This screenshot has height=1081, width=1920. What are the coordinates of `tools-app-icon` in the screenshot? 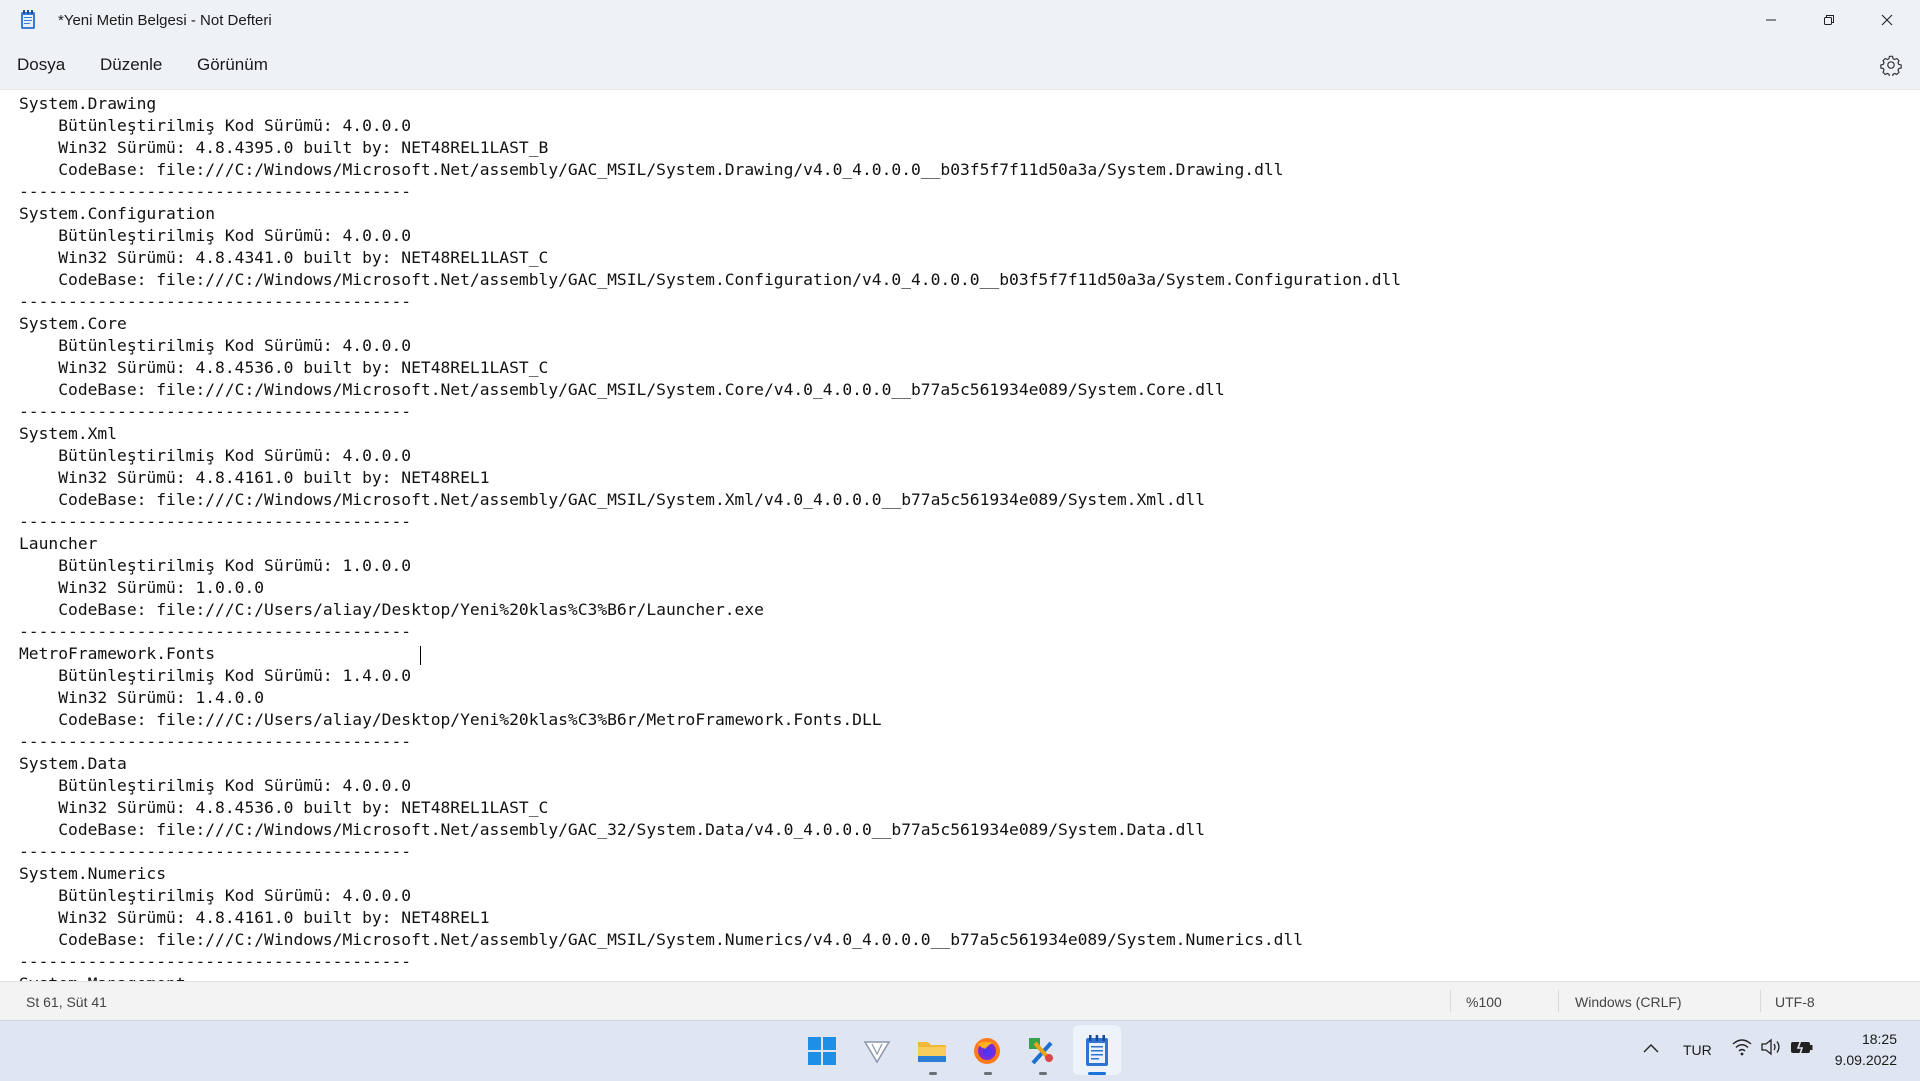 It's located at (1042, 1051).